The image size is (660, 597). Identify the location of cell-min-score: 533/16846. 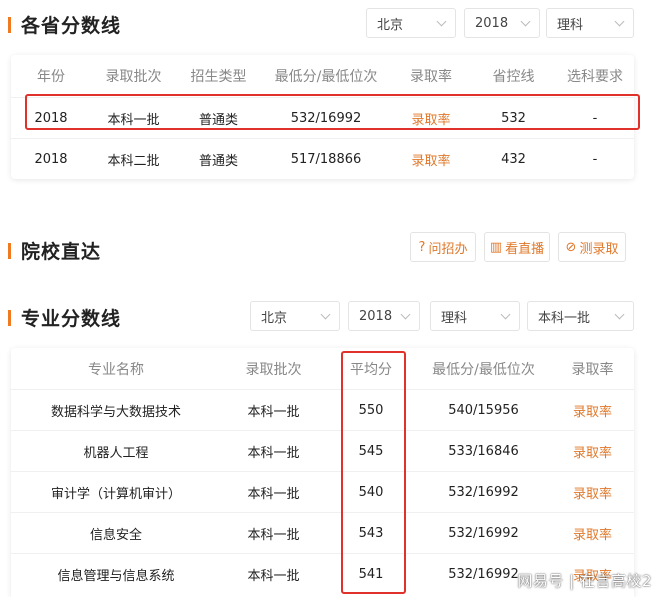
(483, 451).